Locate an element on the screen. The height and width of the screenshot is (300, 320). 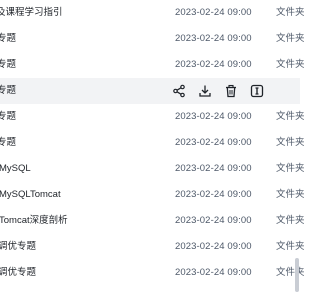
download-icon is located at coordinates (205, 91).